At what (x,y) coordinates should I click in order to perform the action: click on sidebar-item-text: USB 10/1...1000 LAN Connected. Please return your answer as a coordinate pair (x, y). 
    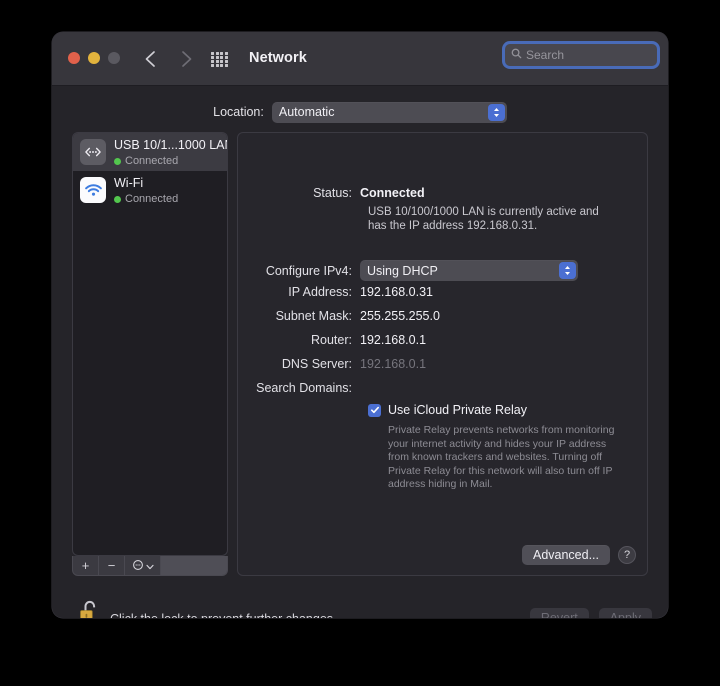
    Looking at the image, I should click on (170, 152).